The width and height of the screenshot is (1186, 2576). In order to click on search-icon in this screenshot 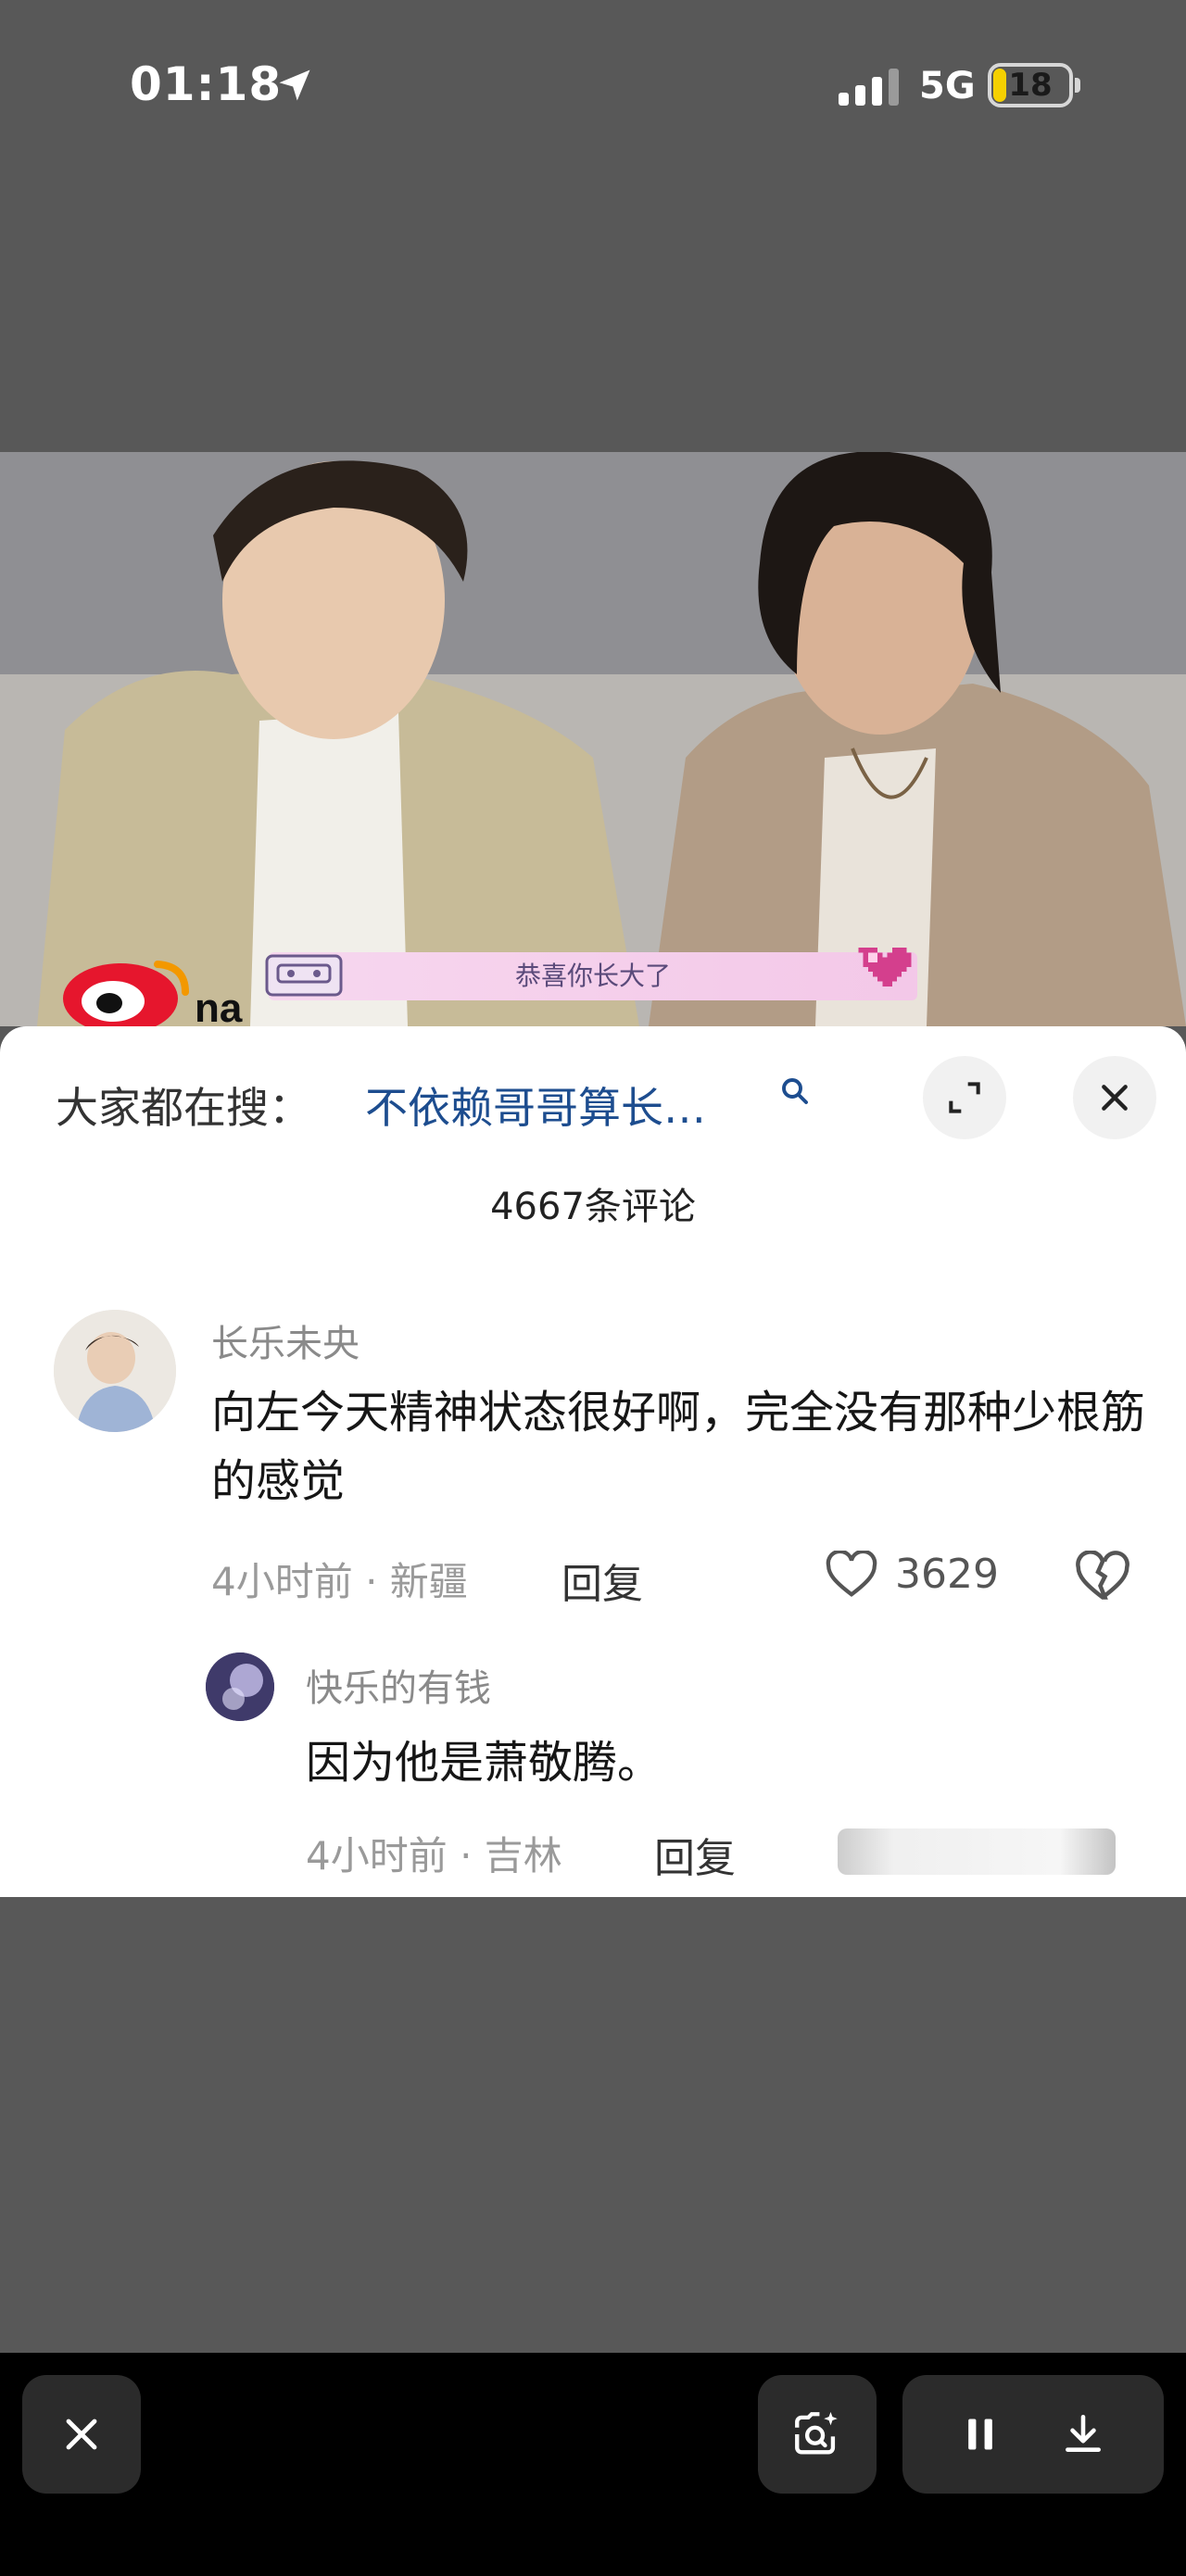, I will do `click(795, 1091)`.